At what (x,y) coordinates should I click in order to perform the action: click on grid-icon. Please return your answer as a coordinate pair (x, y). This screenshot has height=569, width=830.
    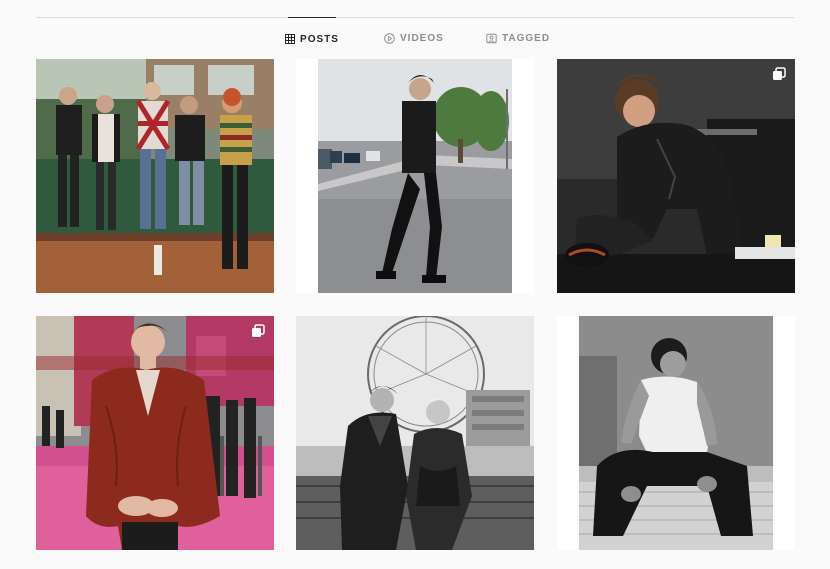
    Looking at the image, I should click on (290, 39).